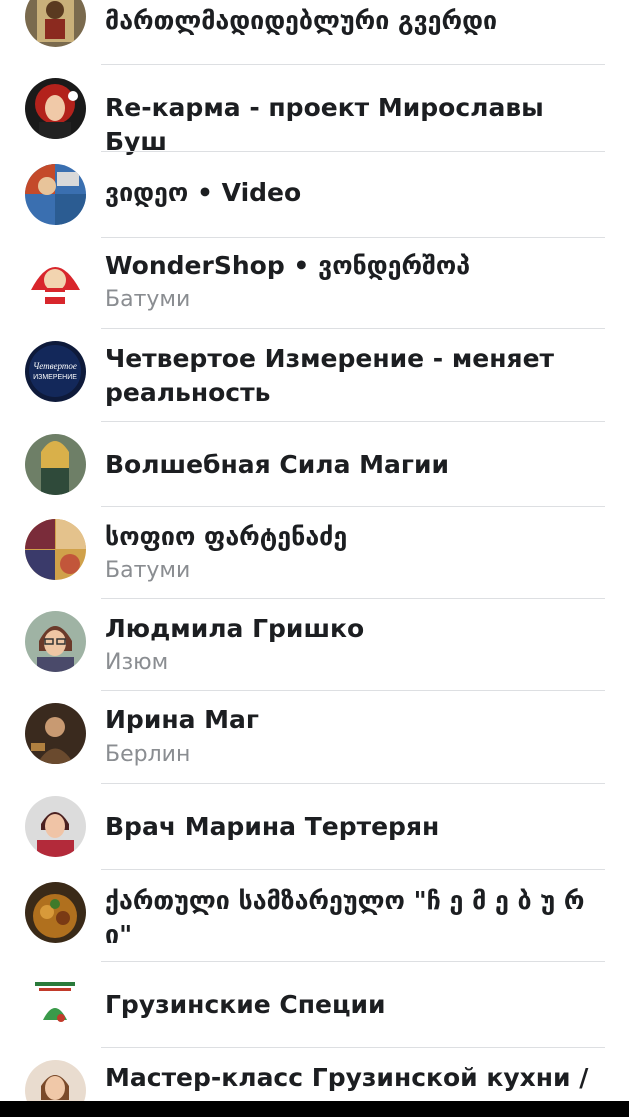 The height and width of the screenshot is (1117, 629). I want to click on page-title: Ирина Маг, so click(182, 719).